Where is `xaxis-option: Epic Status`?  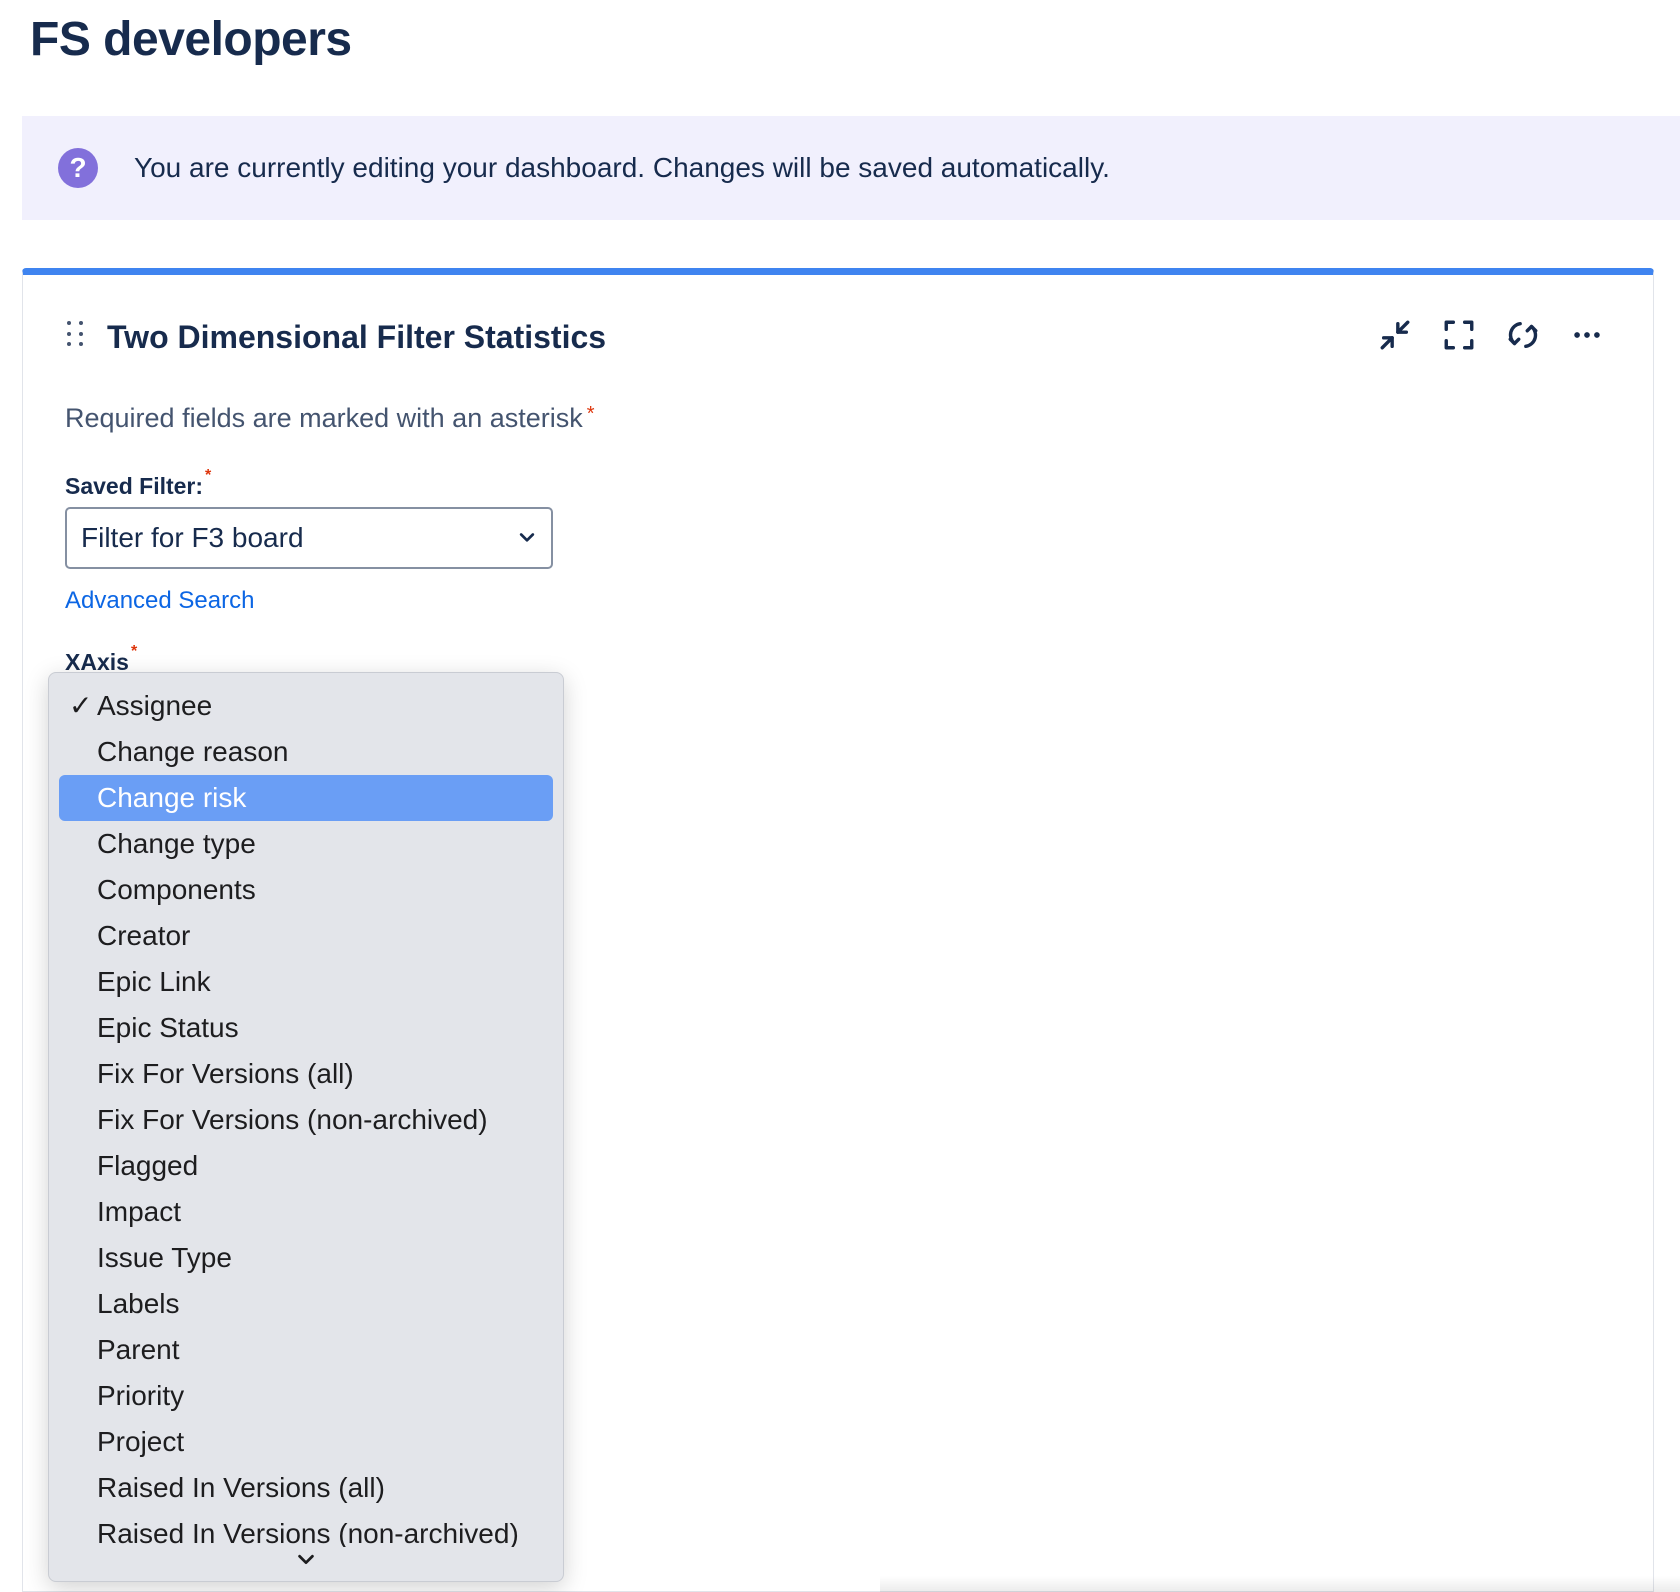
xaxis-option: Epic Status is located at coordinates (306, 1028).